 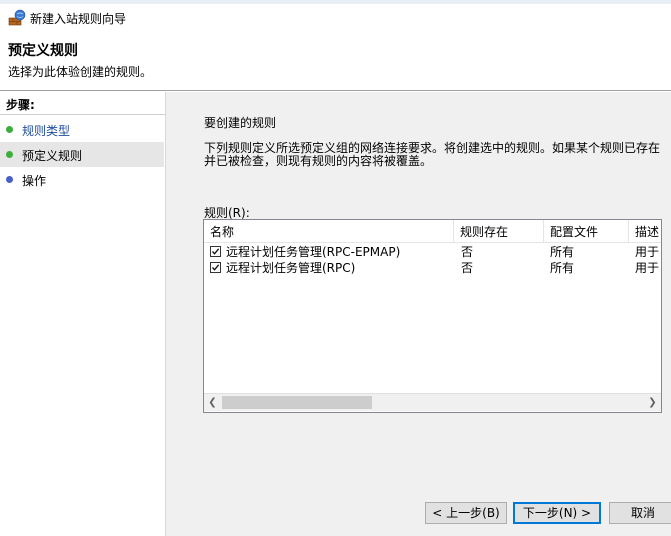 What do you see at coordinates (46, 131) in the screenshot?
I see `step-label: 规则类型` at bounding box center [46, 131].